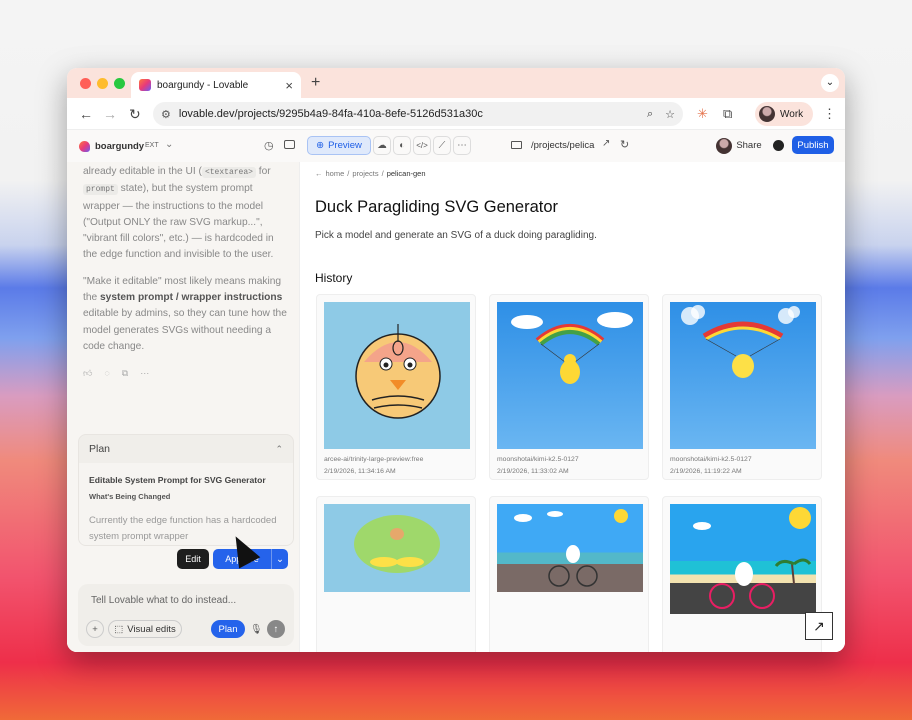 The height and width of the screenshot is (720, 912). I want to click on plan-mode-button: Plan, so click(228, 629).